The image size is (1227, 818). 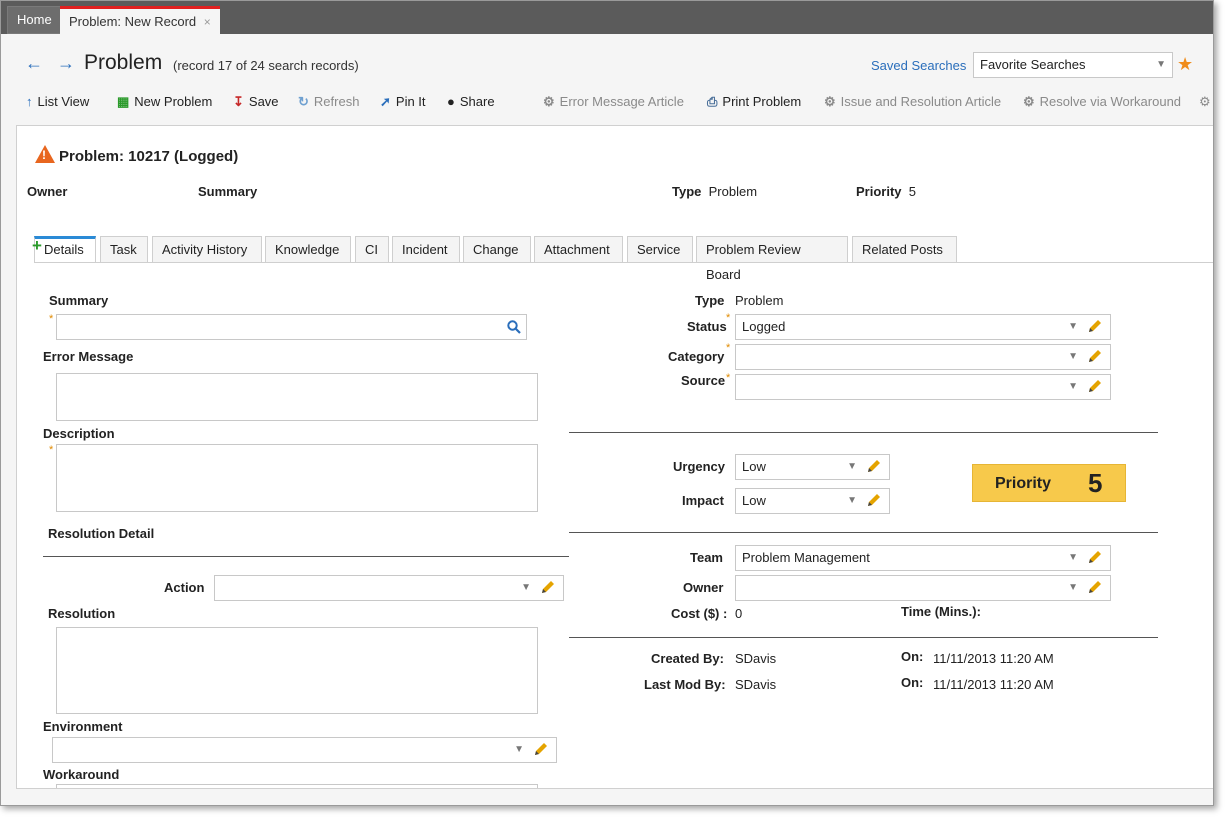 I want to click on impact-select: Low ▼, so click(x=812, y=501).